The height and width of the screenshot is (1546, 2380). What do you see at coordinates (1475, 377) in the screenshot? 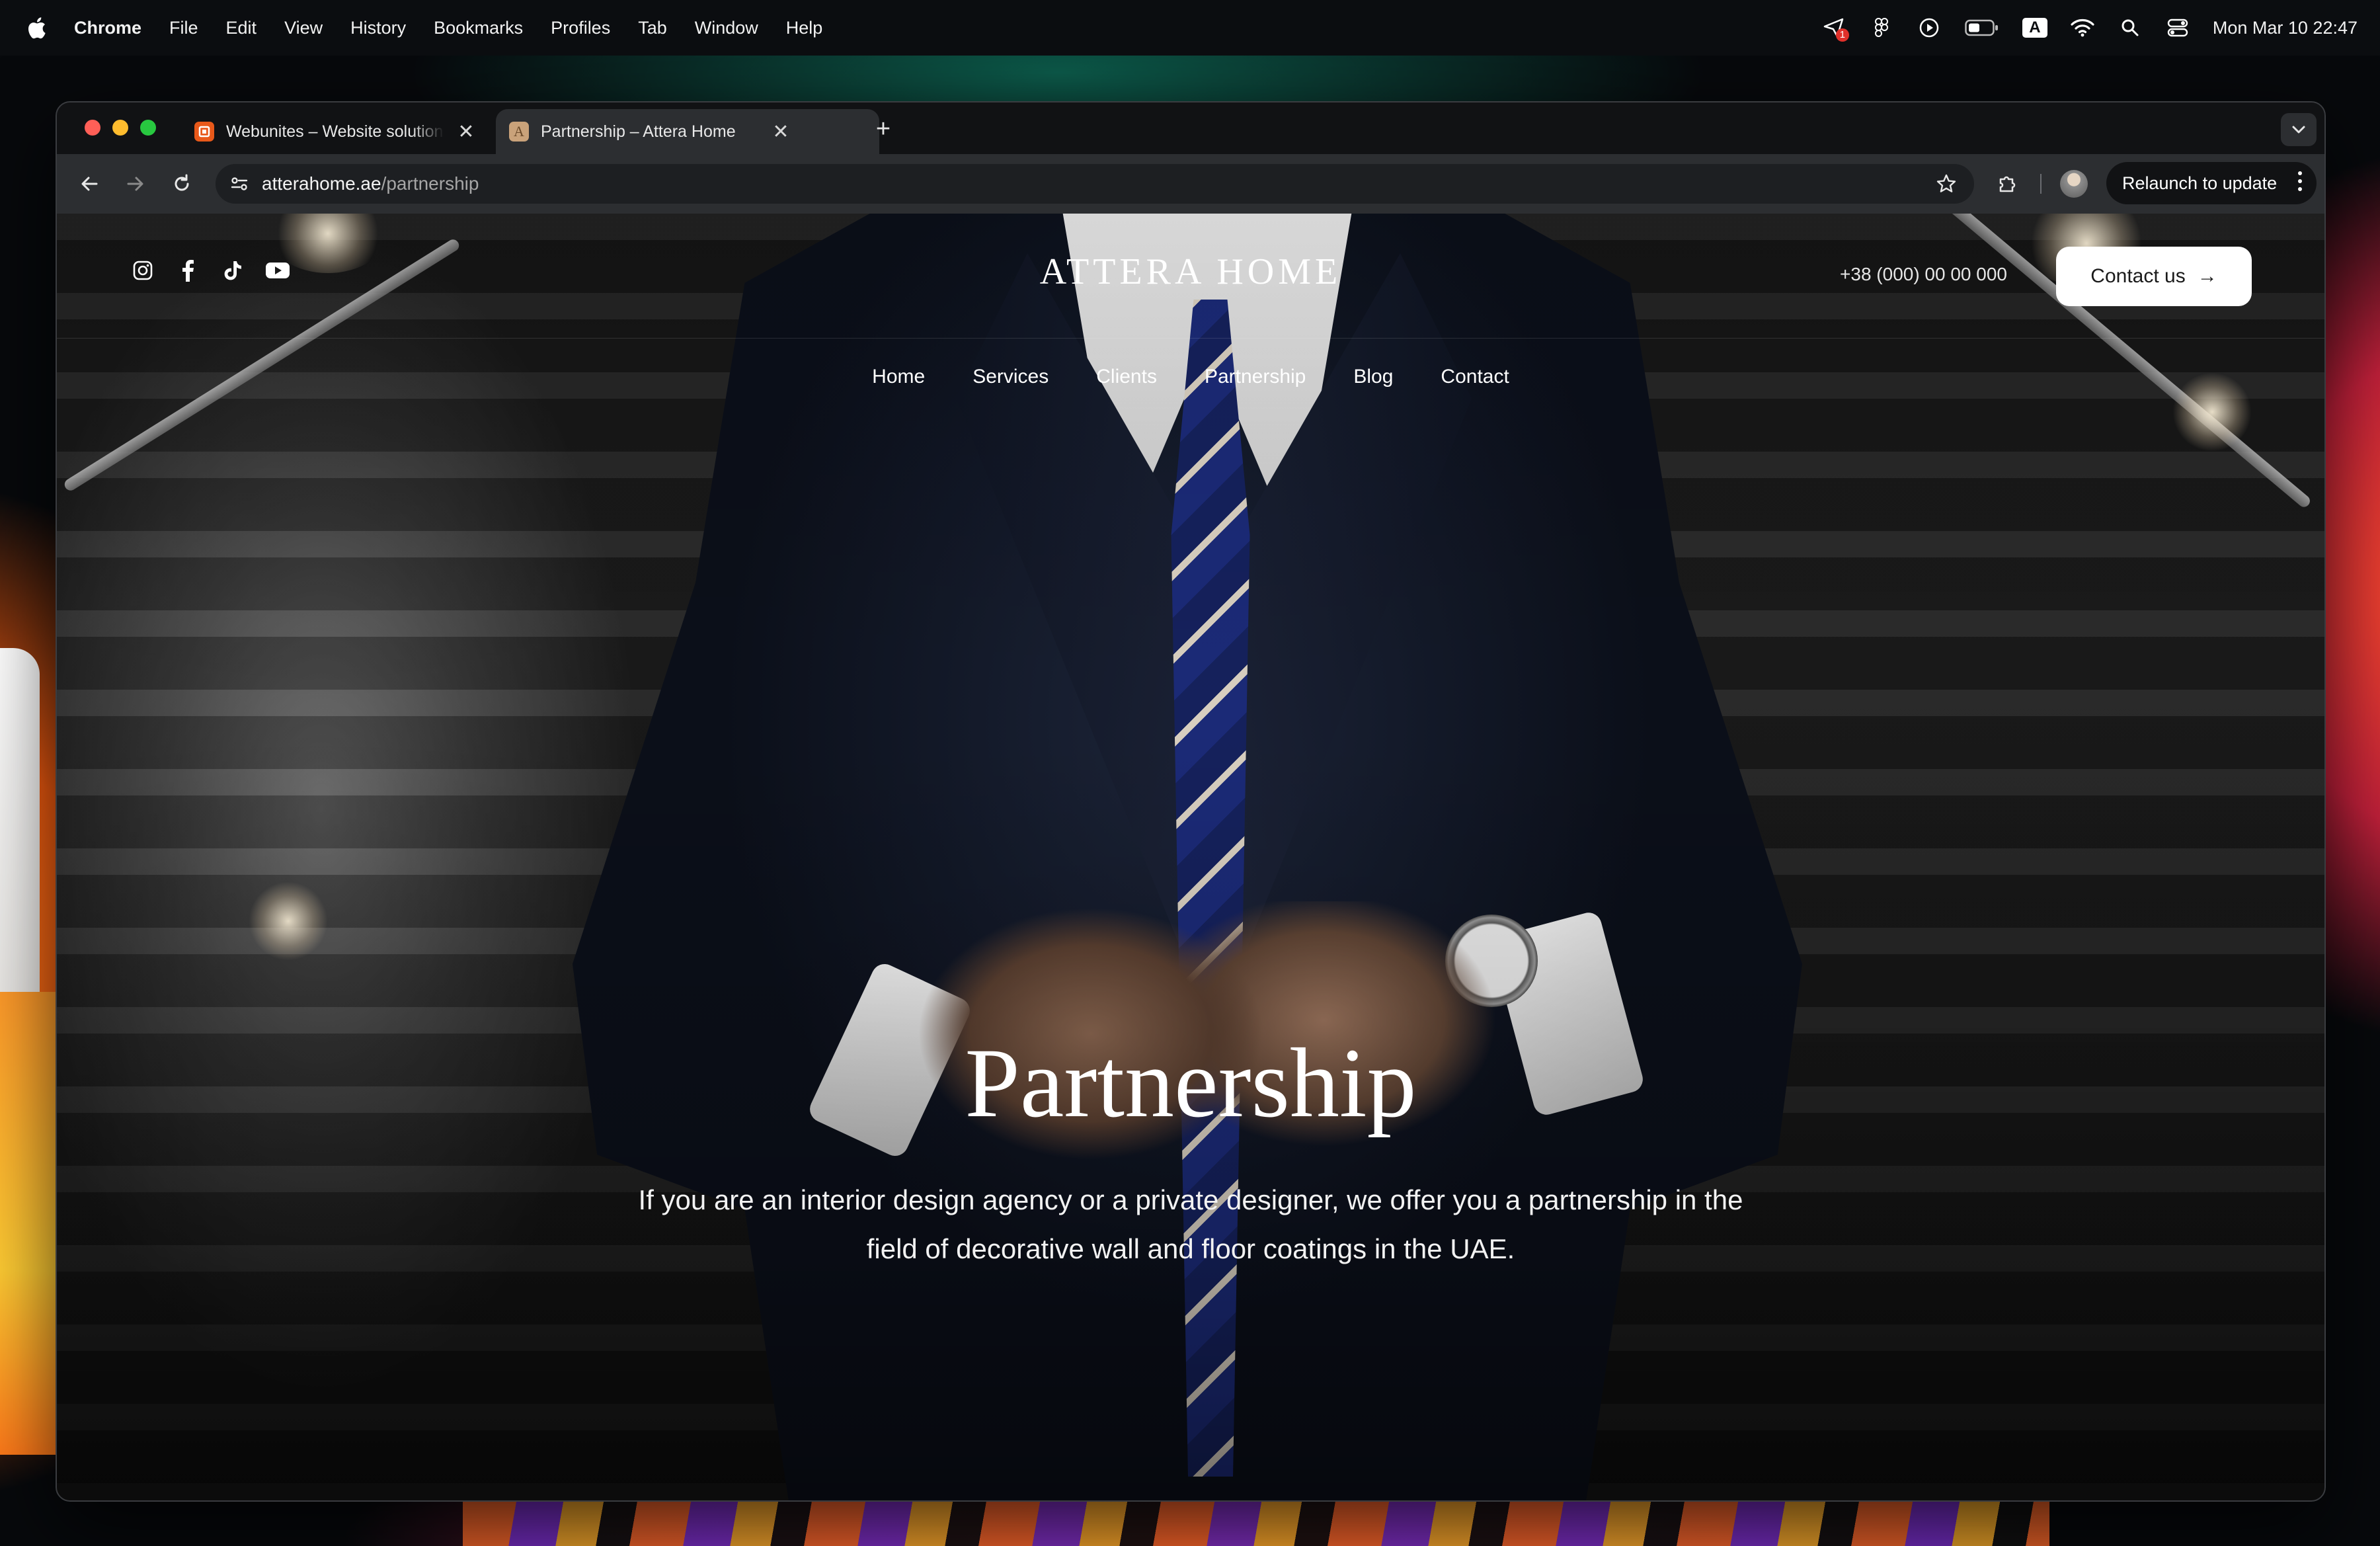
I see `nav-contact: Contact` at bounding box center [1475, 377].